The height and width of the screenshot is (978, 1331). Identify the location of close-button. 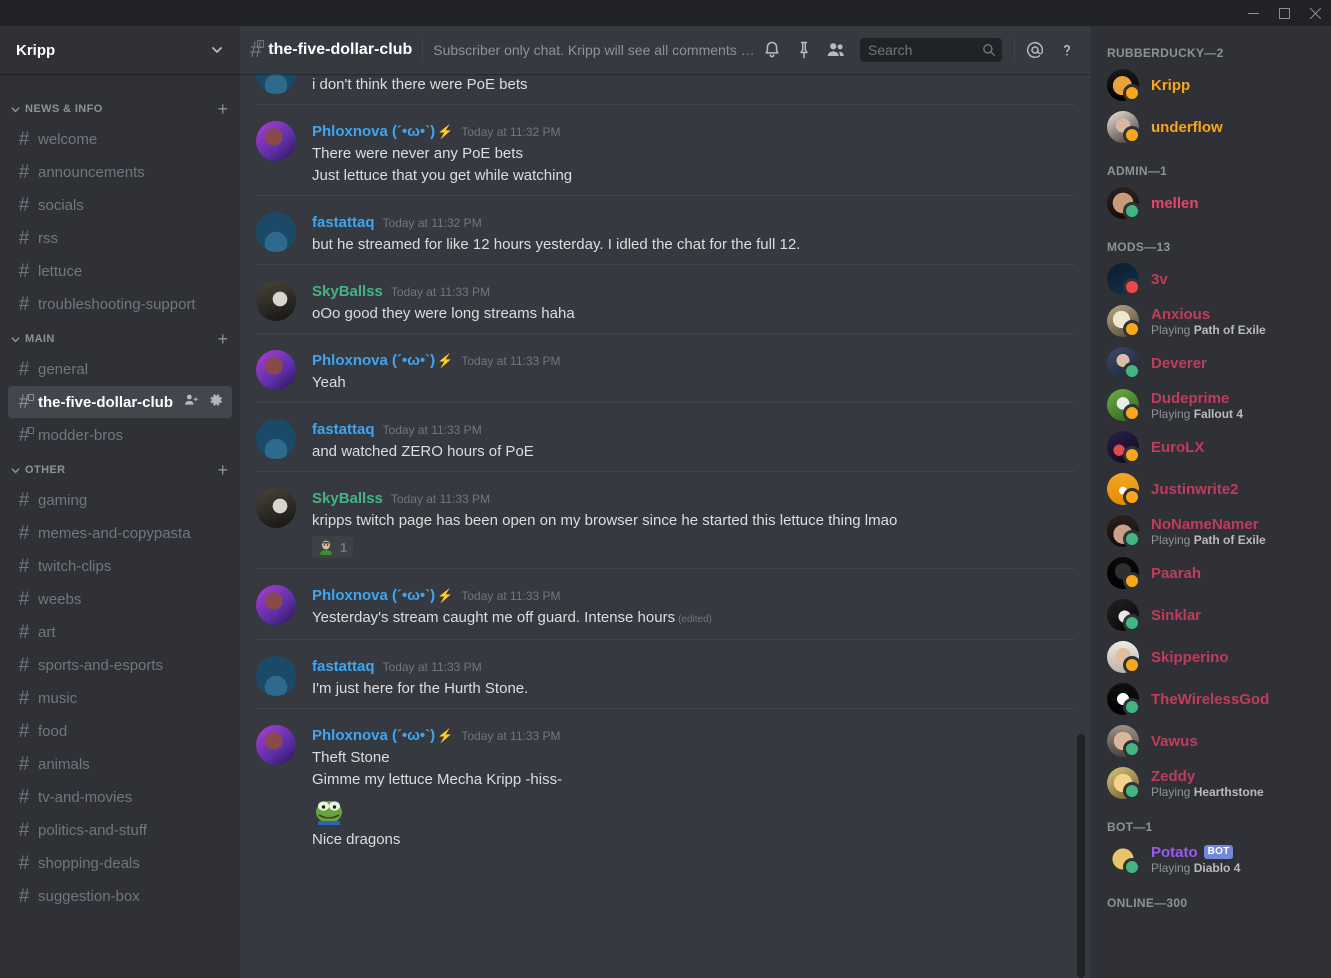
(1315, 13).